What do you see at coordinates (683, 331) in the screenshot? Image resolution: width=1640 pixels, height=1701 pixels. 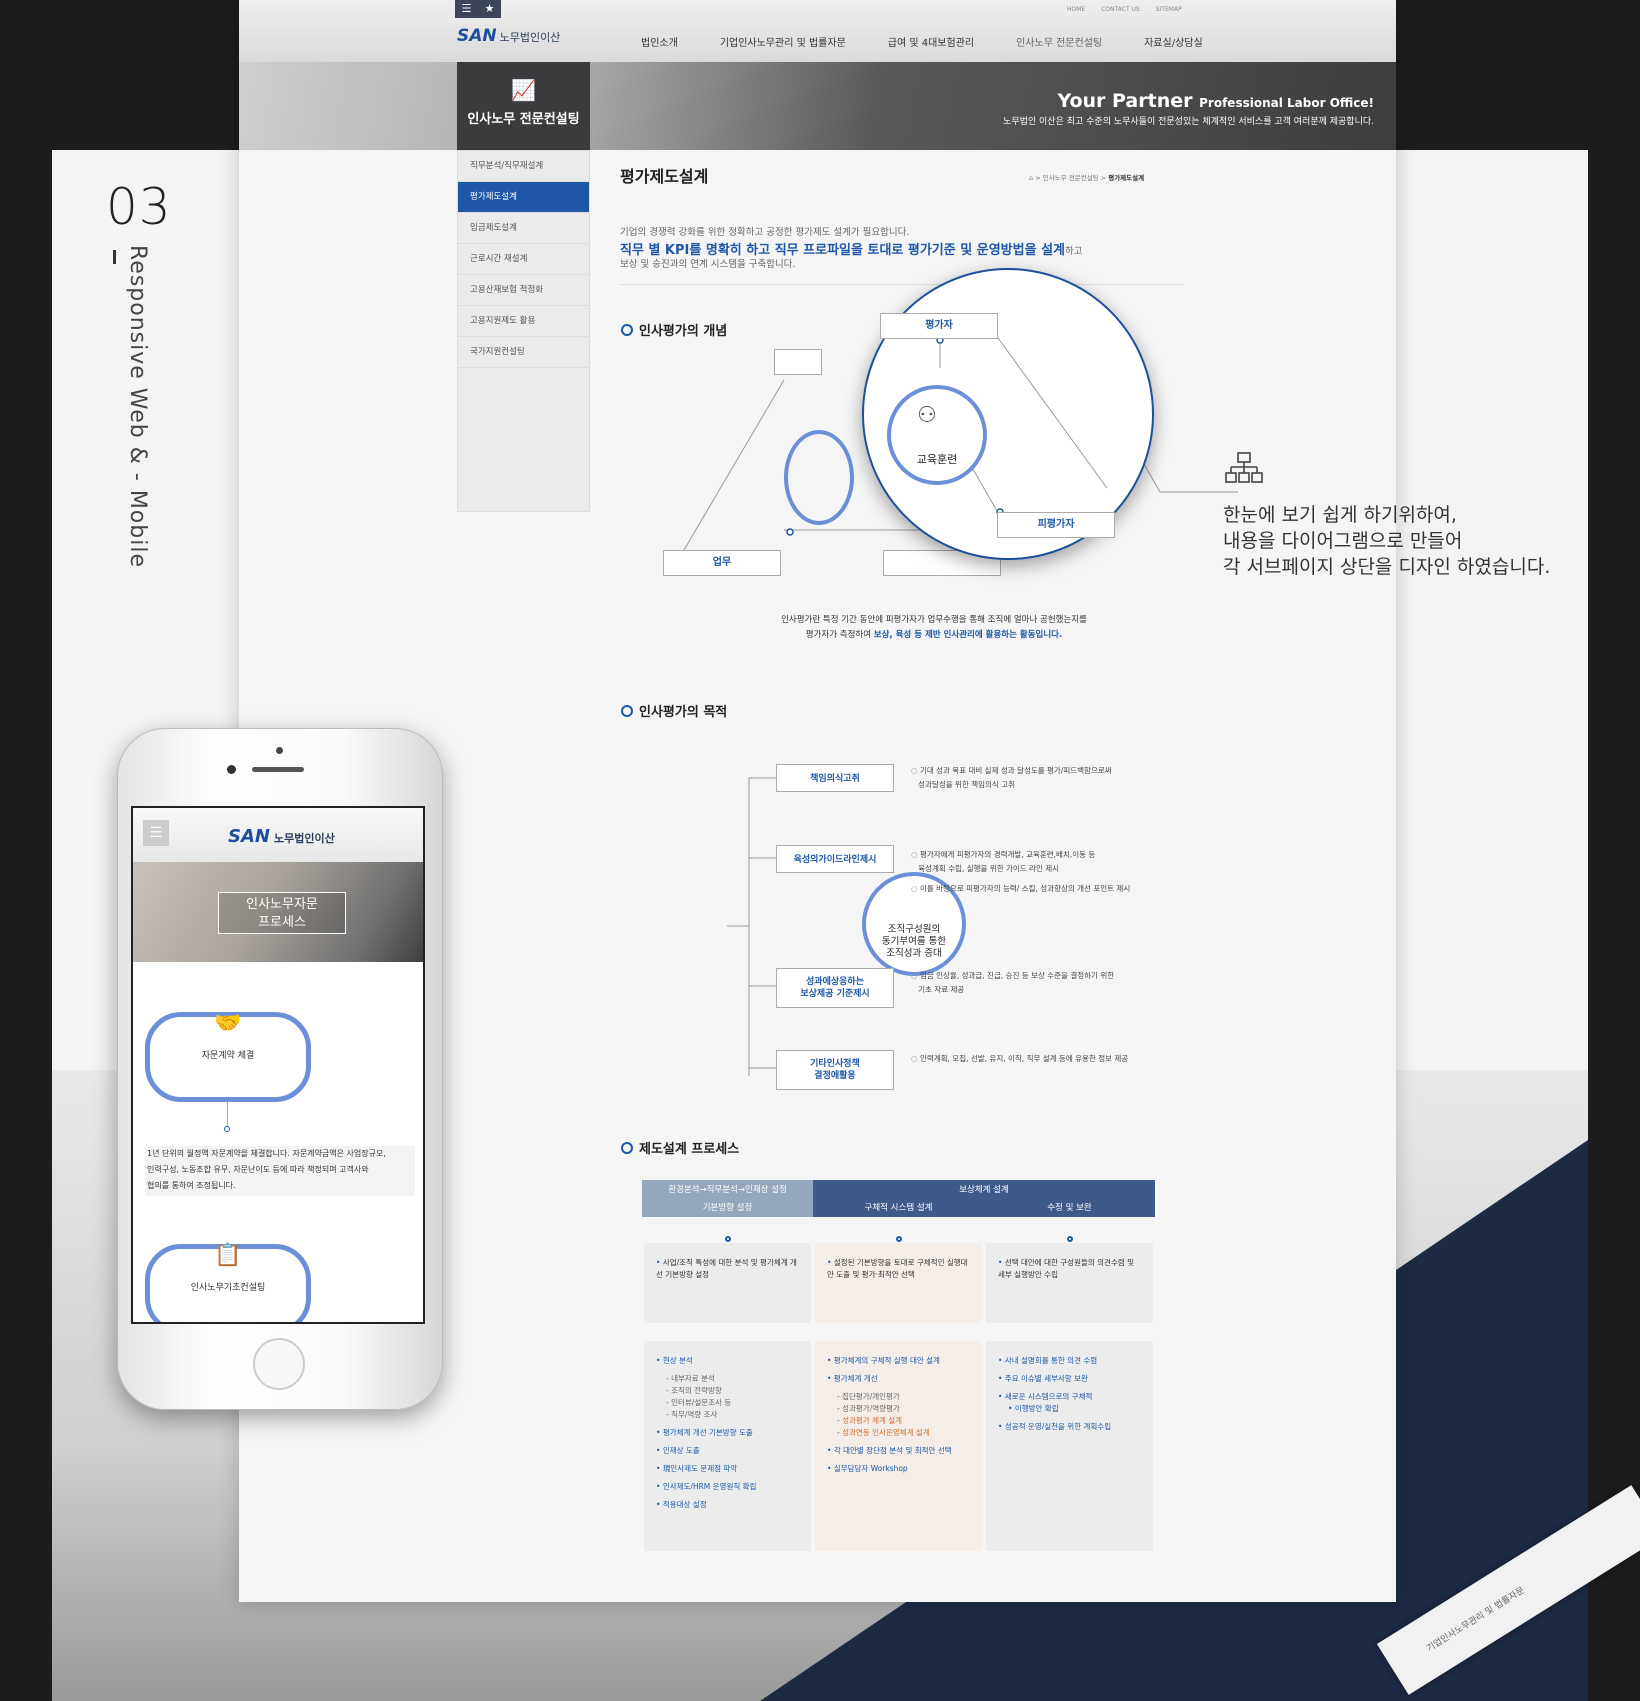 I see `concept-heading-text: 인사평가의 개념` at bounding box center [683, 331].